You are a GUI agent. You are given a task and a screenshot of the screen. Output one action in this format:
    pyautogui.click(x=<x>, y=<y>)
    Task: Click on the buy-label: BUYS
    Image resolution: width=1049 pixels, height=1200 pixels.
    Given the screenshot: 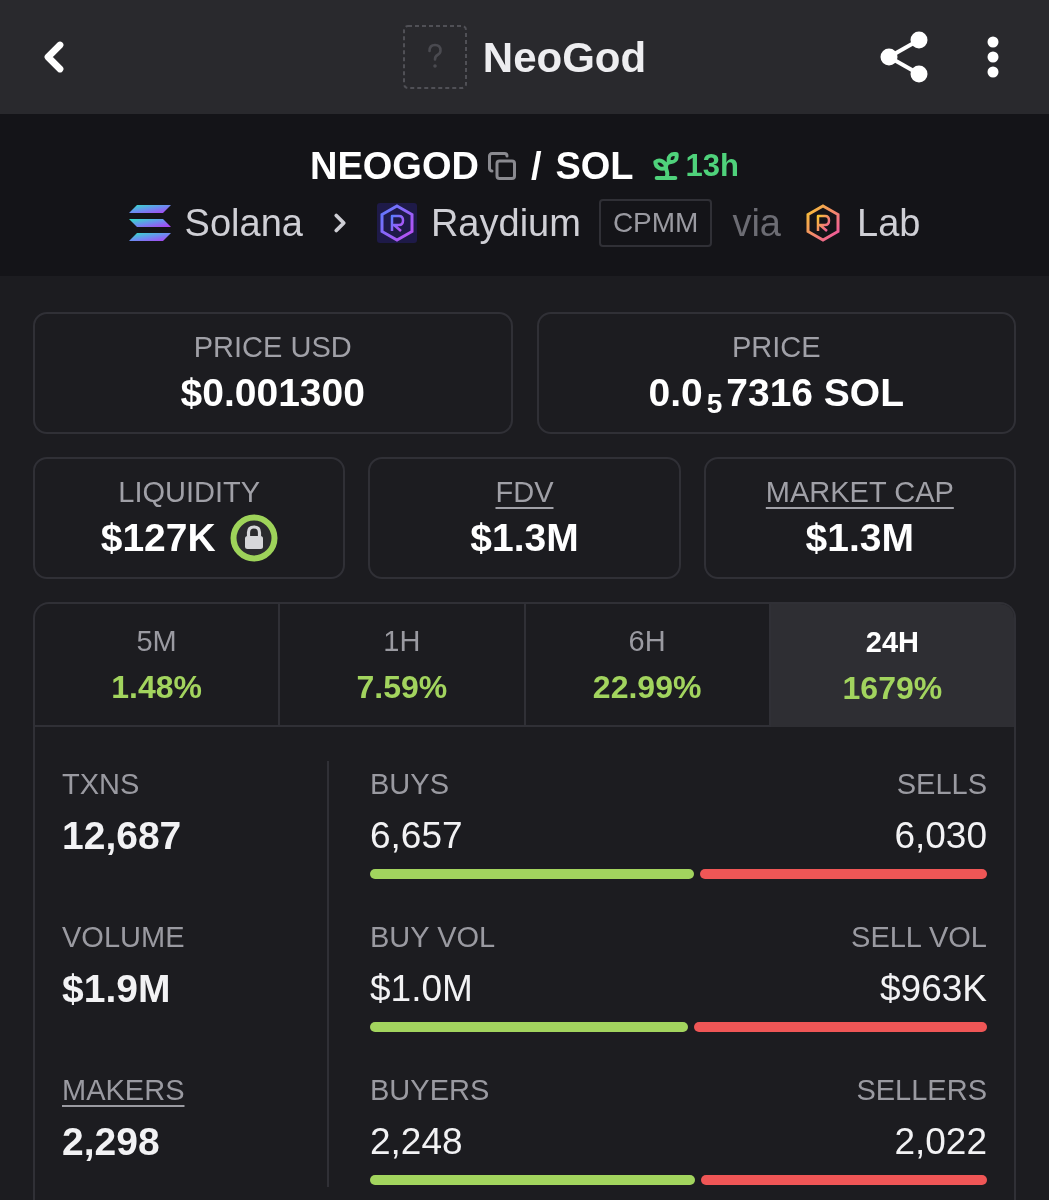 What is the action you would take?
    pyautogui.click(x=409, y=784)
    